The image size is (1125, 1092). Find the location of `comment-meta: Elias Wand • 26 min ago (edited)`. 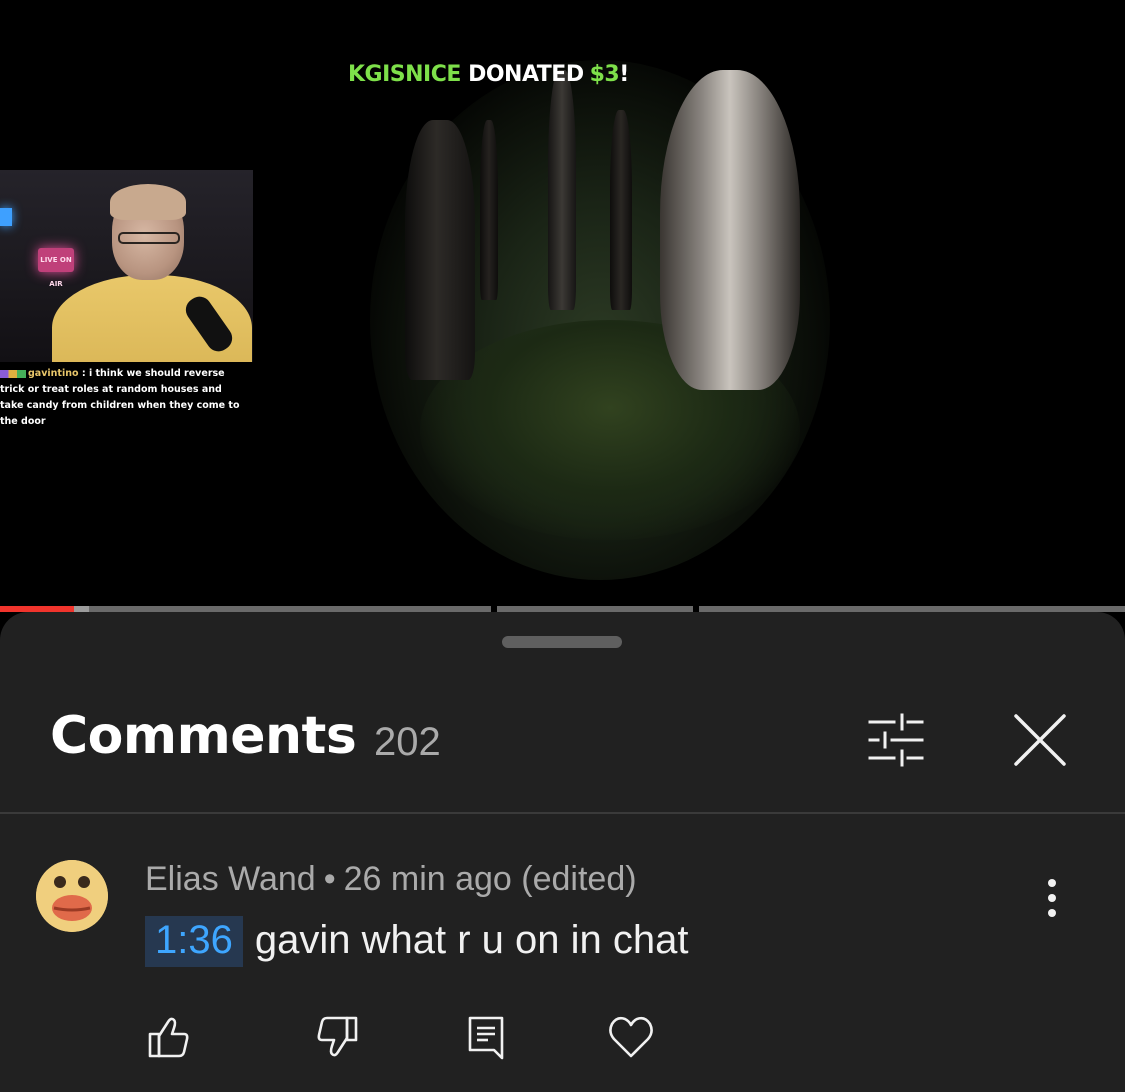

comment-meta: Elias Wand • 26 min ago (edited) is located at coordinates (391, 879).